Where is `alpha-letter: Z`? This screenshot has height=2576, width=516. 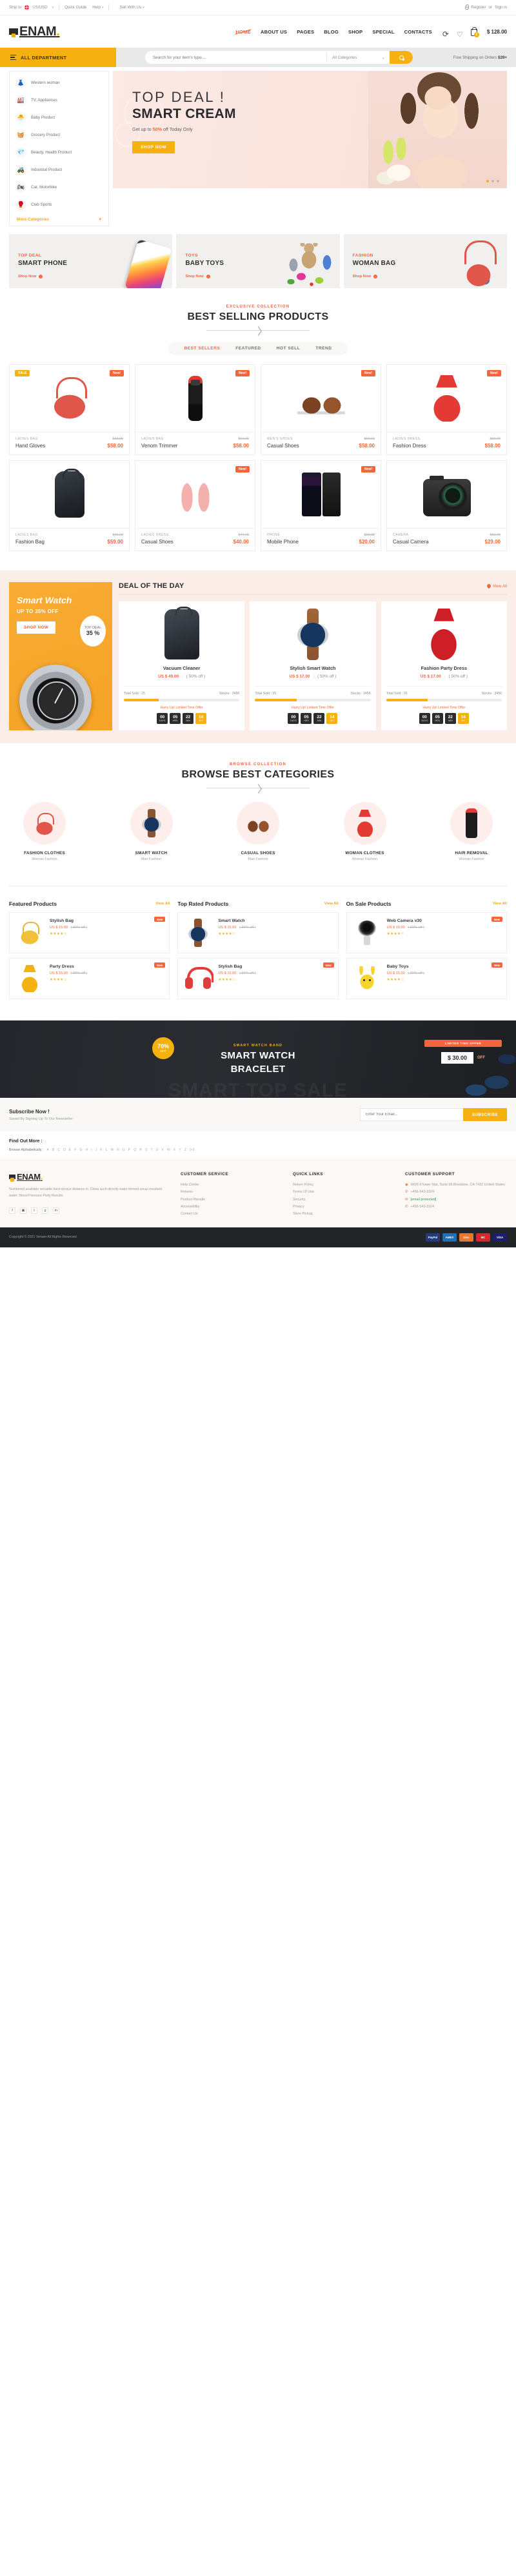 alpha-letter: Z is located at coordinates (185, 1150).